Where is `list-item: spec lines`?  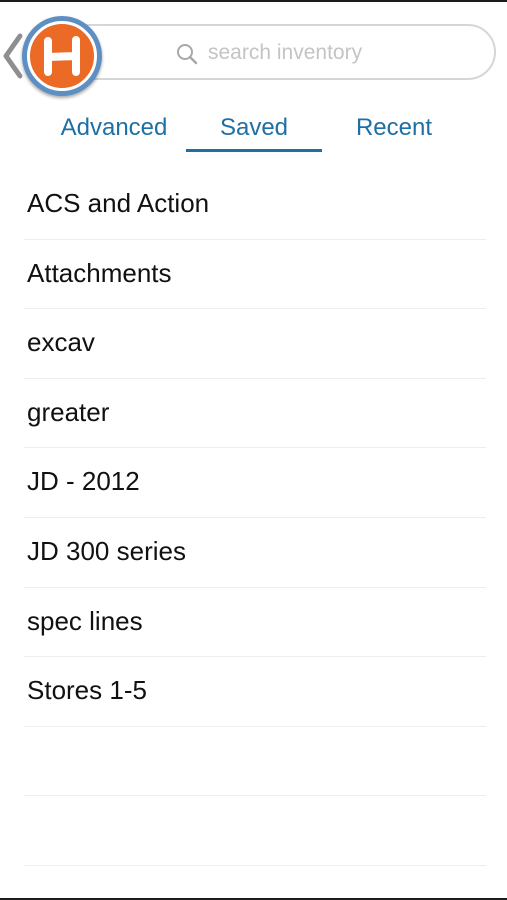 list-item: spec lines is located at coordinates (253, 623).